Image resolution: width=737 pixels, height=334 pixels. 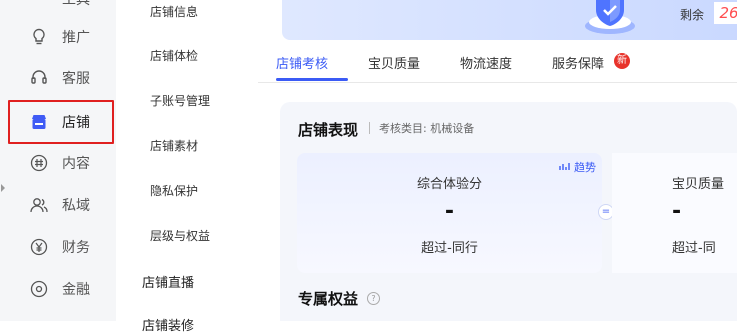 What do you see at coordinates (58, 37) in the screenshot?
I see `rail-item-promotion: 推广` at bounding box center [58, 37].